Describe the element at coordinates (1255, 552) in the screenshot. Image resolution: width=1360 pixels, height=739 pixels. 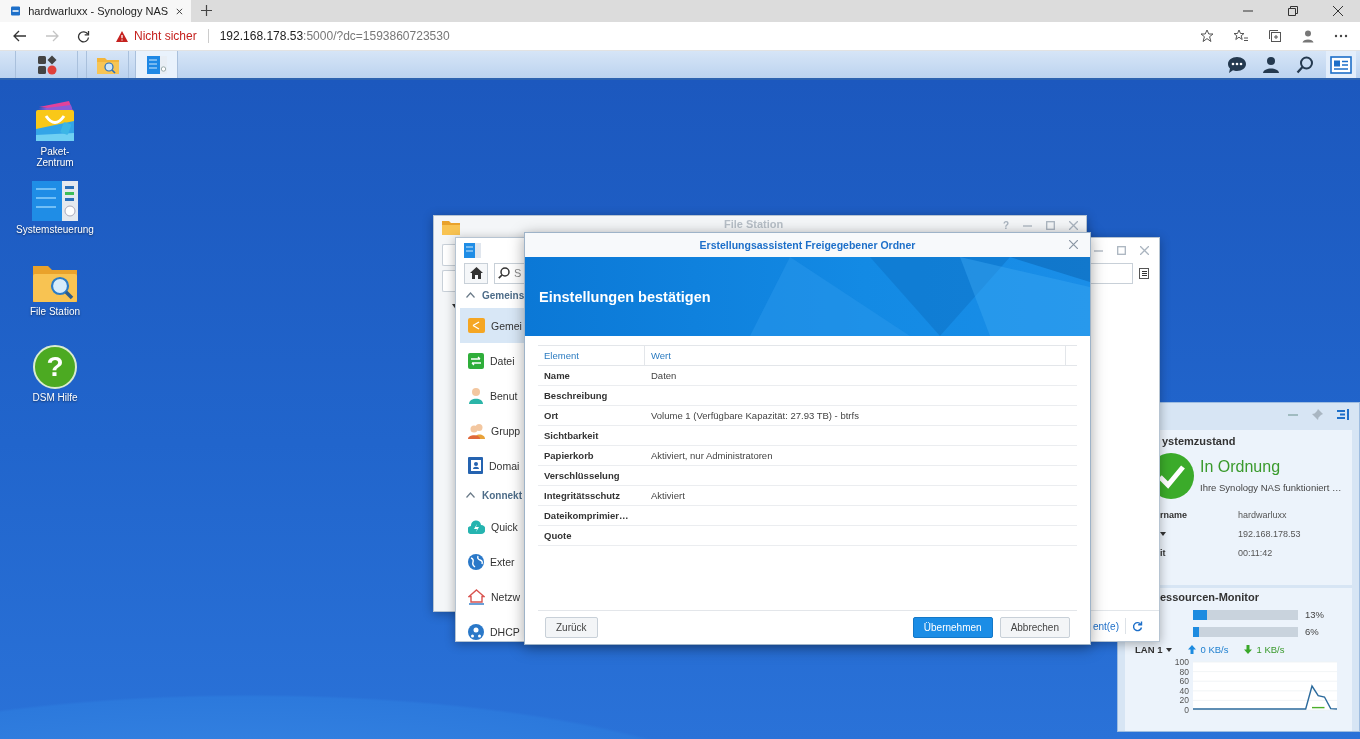
I see `info-value: 00:11:42` at that location.